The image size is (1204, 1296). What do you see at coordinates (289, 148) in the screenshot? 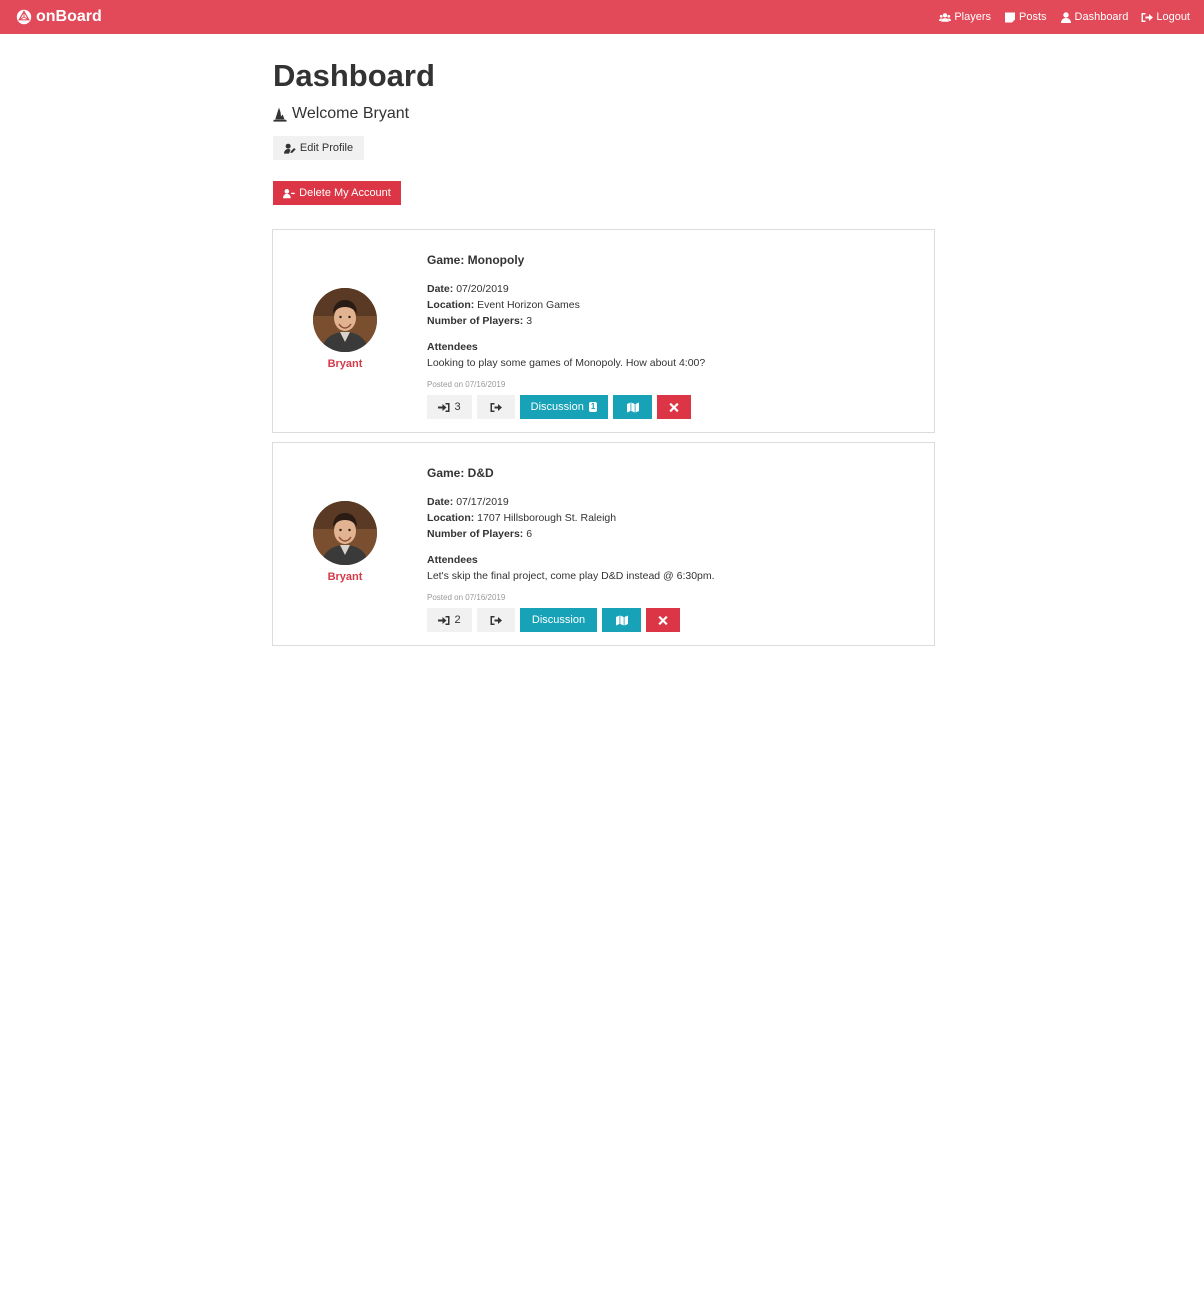
I see `user-edit-icon` at bounding box center [289, 148].